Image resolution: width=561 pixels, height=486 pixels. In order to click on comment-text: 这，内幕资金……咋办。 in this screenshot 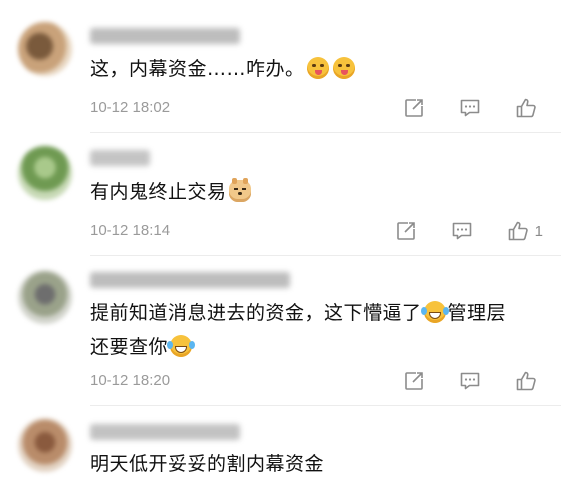, I will do `click(316, 69)`.